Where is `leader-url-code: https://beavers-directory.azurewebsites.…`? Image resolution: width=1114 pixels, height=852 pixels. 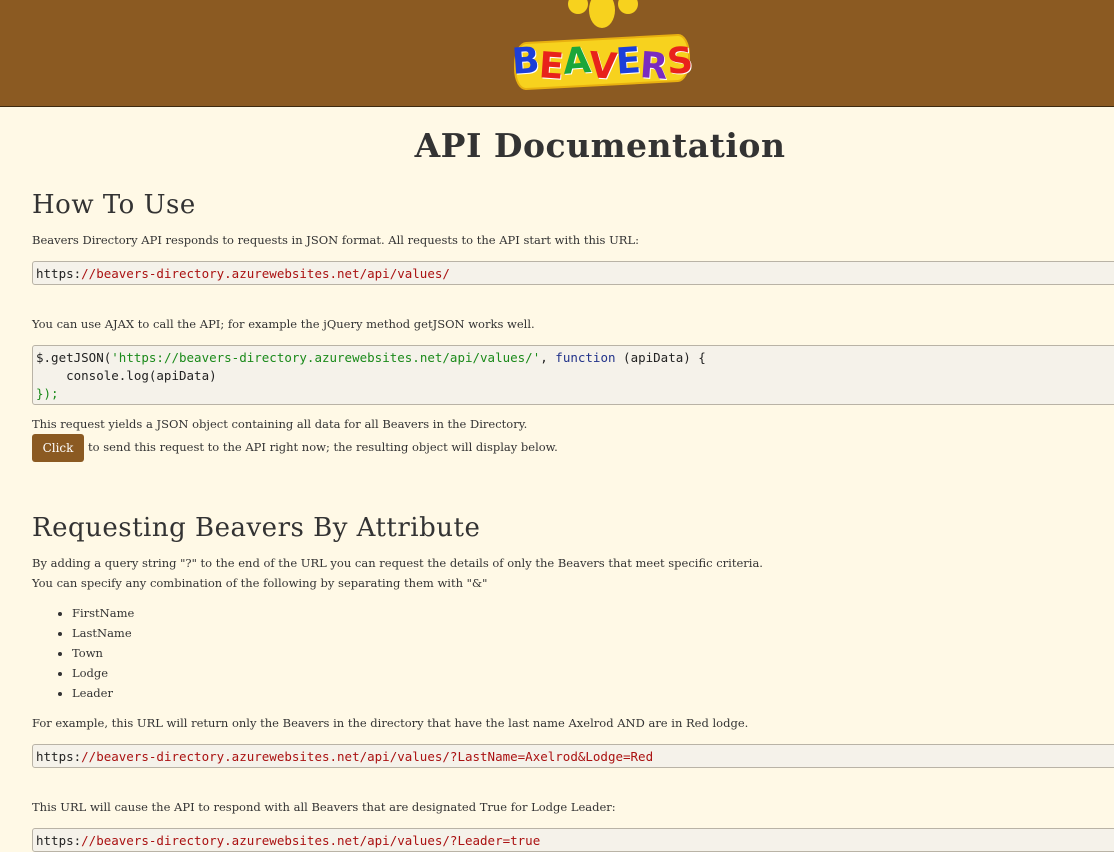
leader-url-code: https://beavers-directory.azurewebsites.… is located at coordinates (573, 840).